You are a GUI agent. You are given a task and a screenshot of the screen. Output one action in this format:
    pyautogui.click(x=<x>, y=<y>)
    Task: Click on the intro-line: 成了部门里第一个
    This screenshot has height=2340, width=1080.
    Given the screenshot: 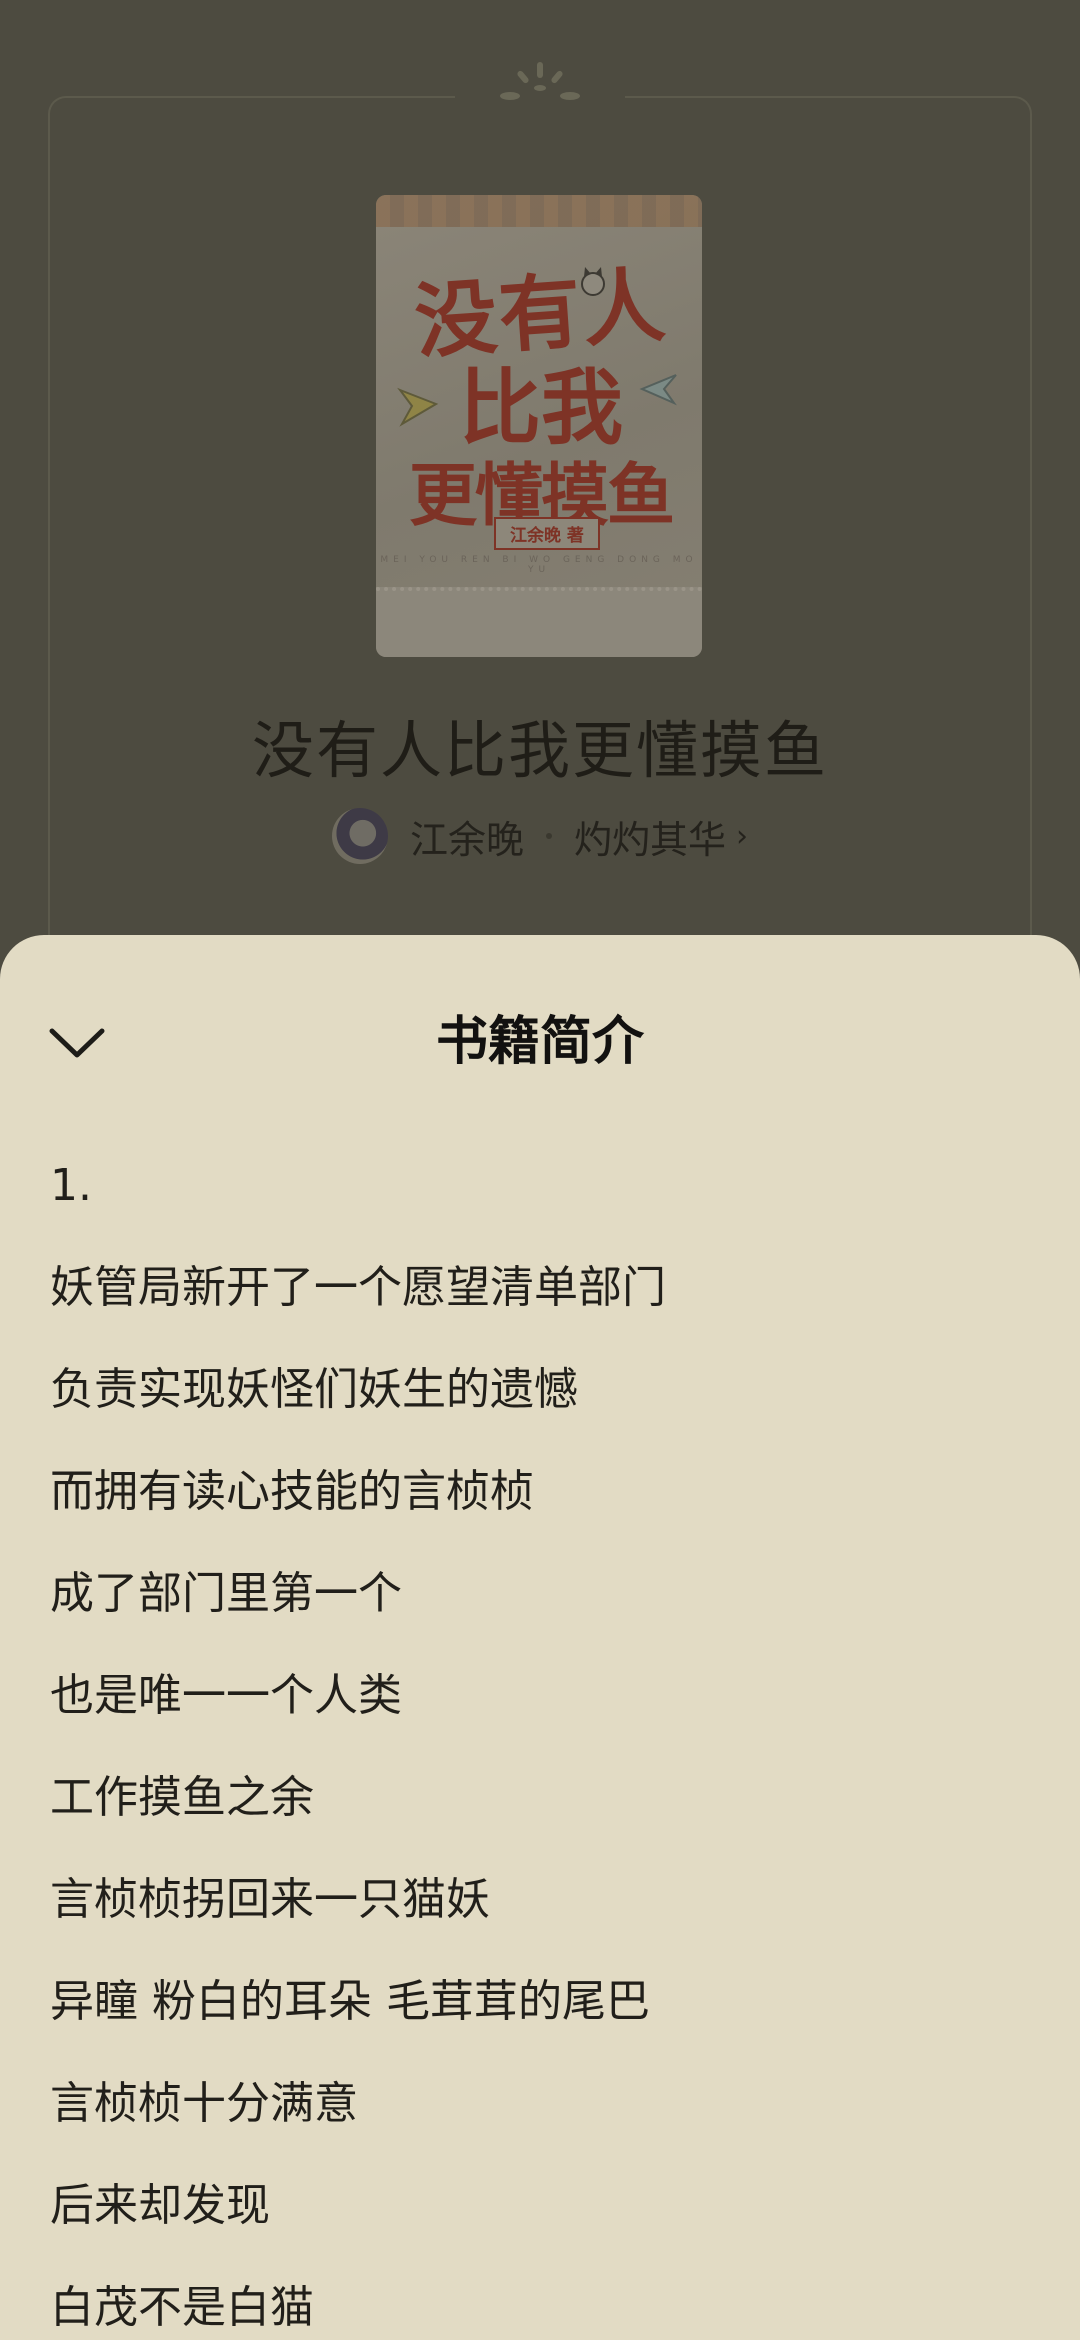 What is the action you would take?
    pyautogui.click(x=226, y=1593)
    